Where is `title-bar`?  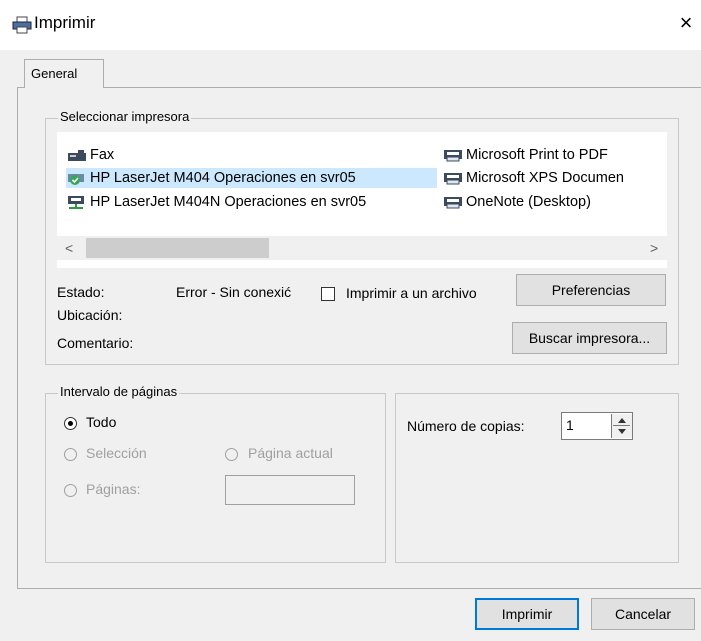 title-bar is located at coordinates (350, 25).